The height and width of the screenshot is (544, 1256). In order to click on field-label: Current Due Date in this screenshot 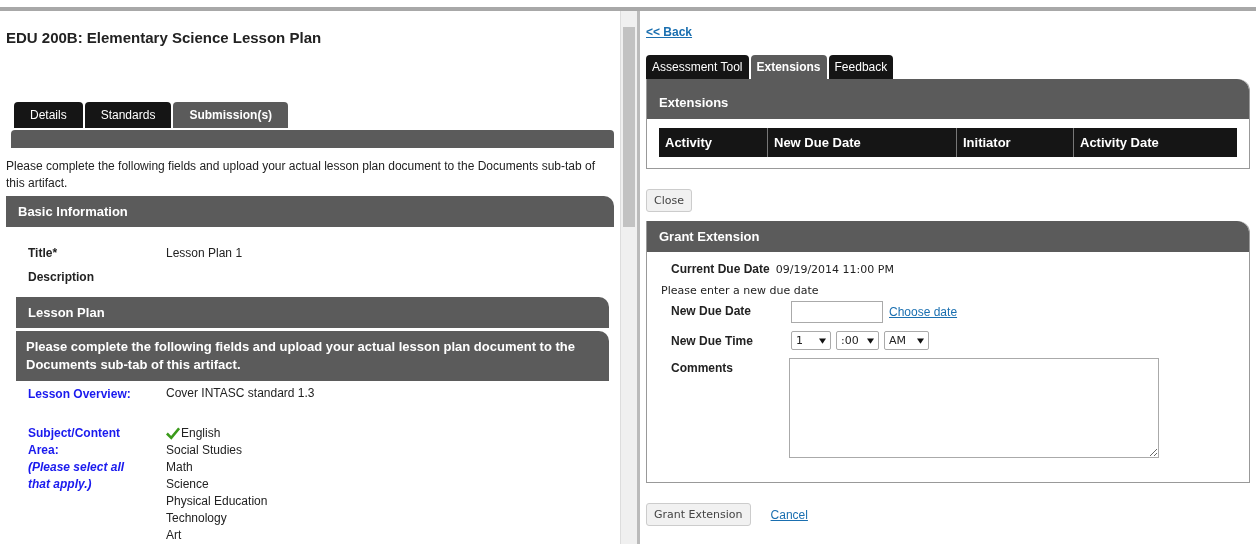, I will do `click(720, 269)`.